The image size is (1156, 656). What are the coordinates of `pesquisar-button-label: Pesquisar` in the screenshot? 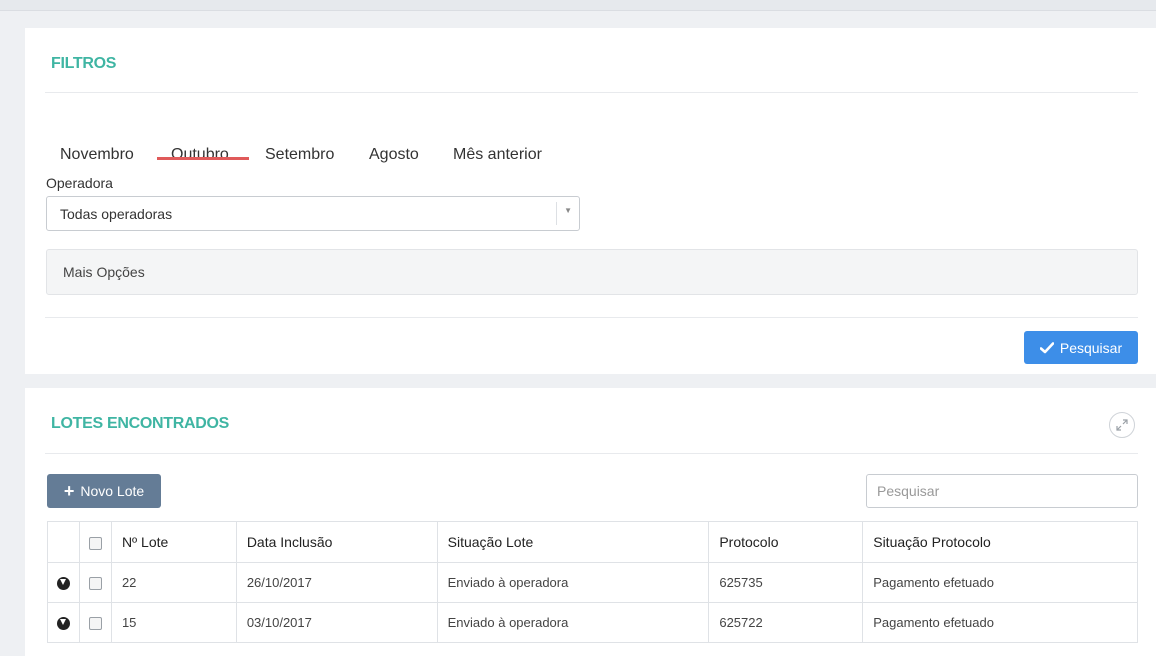 It's located at (1091, 347).